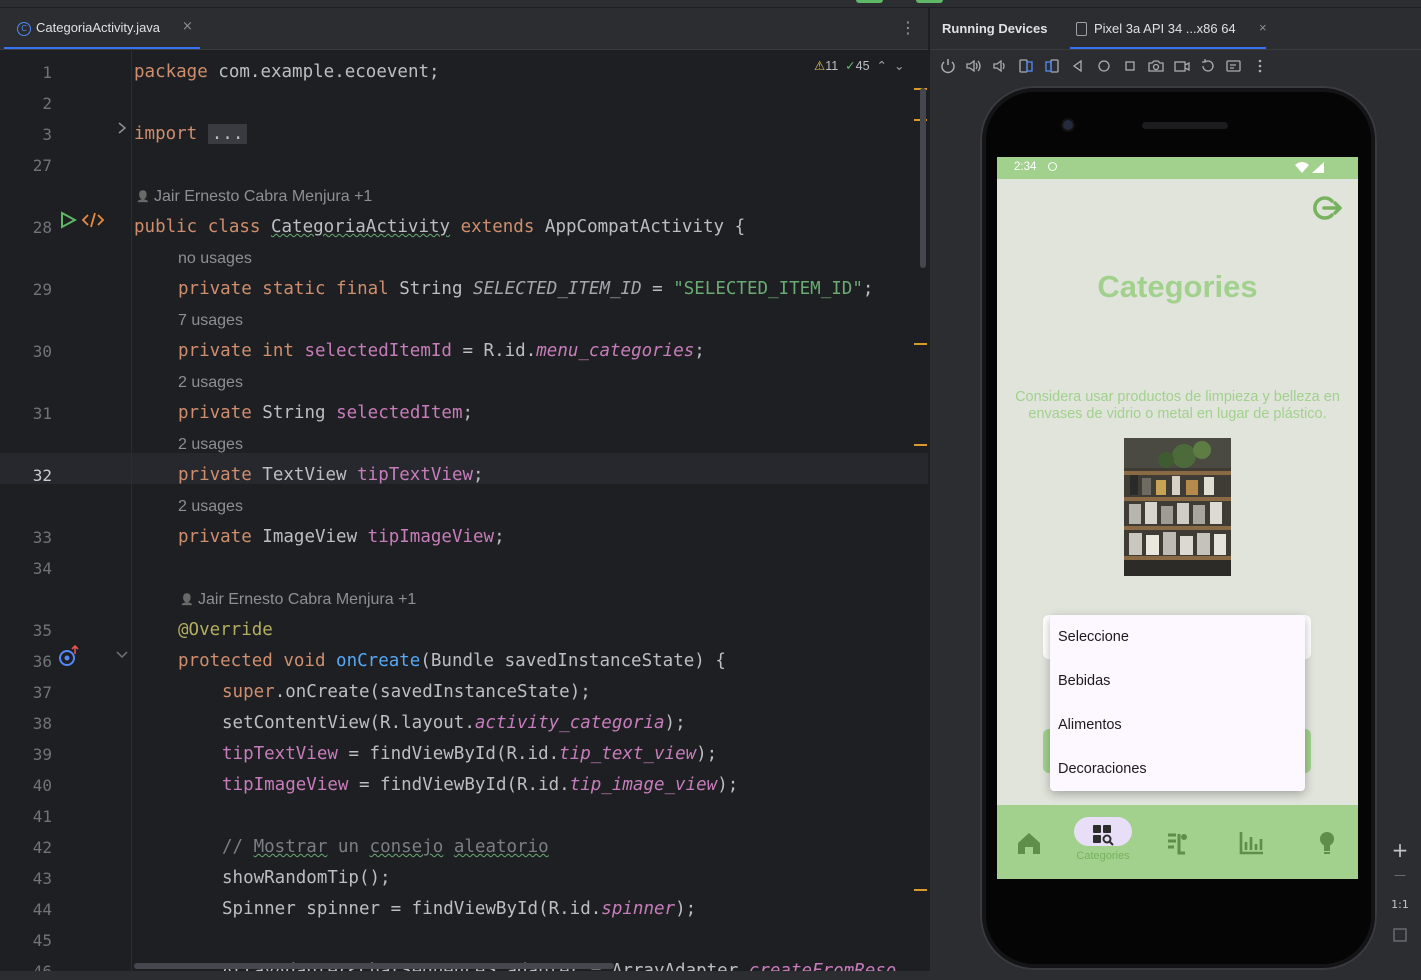 Image resolution: width=1421 pixels, height=980 pixels. I want to click on more-icon, so click(1260, 66).